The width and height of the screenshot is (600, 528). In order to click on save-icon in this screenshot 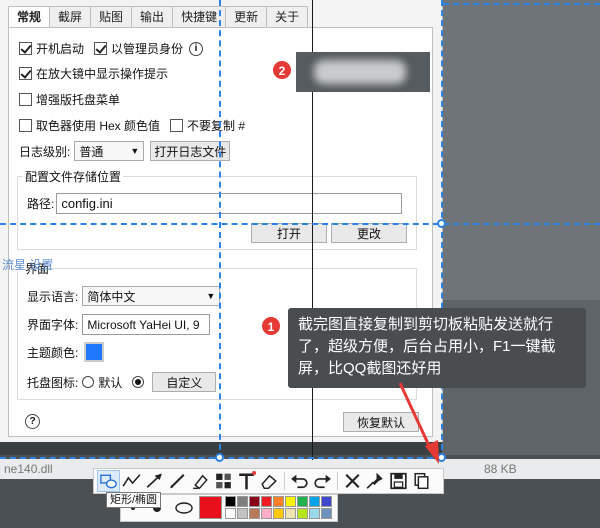, I will do `click(398, 481)`.